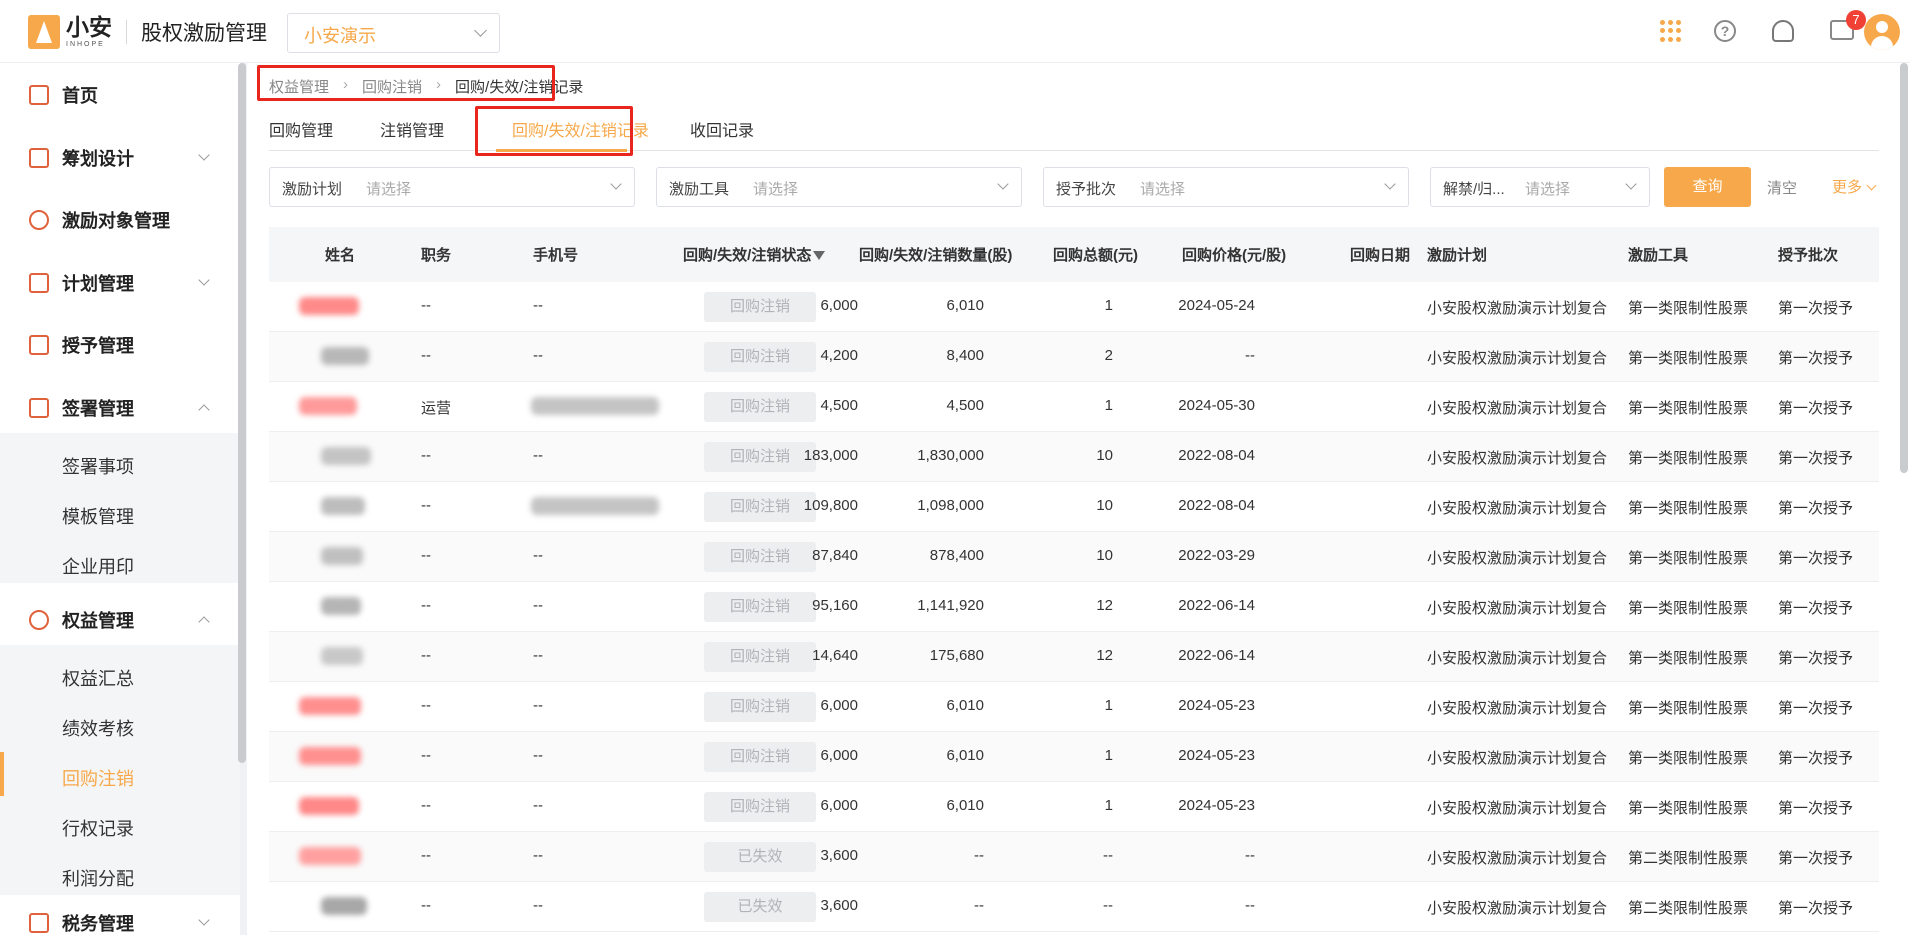  Describe the element at coordinates (819, 255) in the screenshot. I see `filter-icon` at that location.